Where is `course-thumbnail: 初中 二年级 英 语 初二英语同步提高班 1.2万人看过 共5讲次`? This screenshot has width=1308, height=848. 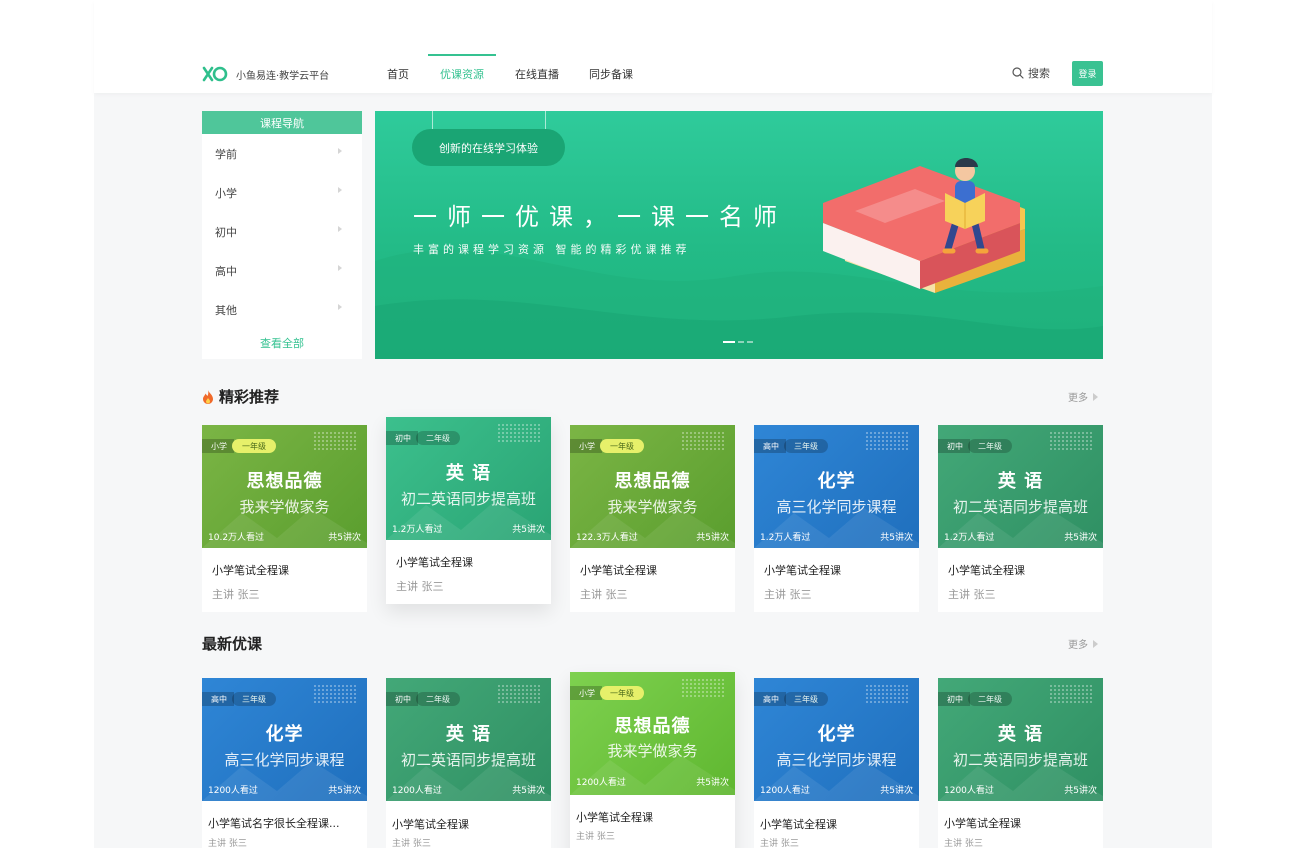 course-thumbnail: 初中 二年级 英 语 初二英语同步提高班 1.2万人看过 共5讲次 is located at coordinates (468, 478).